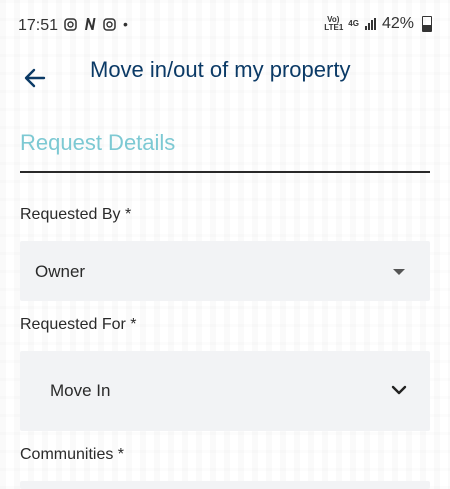  I want to click on communities-label: Communities *, so click(72, 454).